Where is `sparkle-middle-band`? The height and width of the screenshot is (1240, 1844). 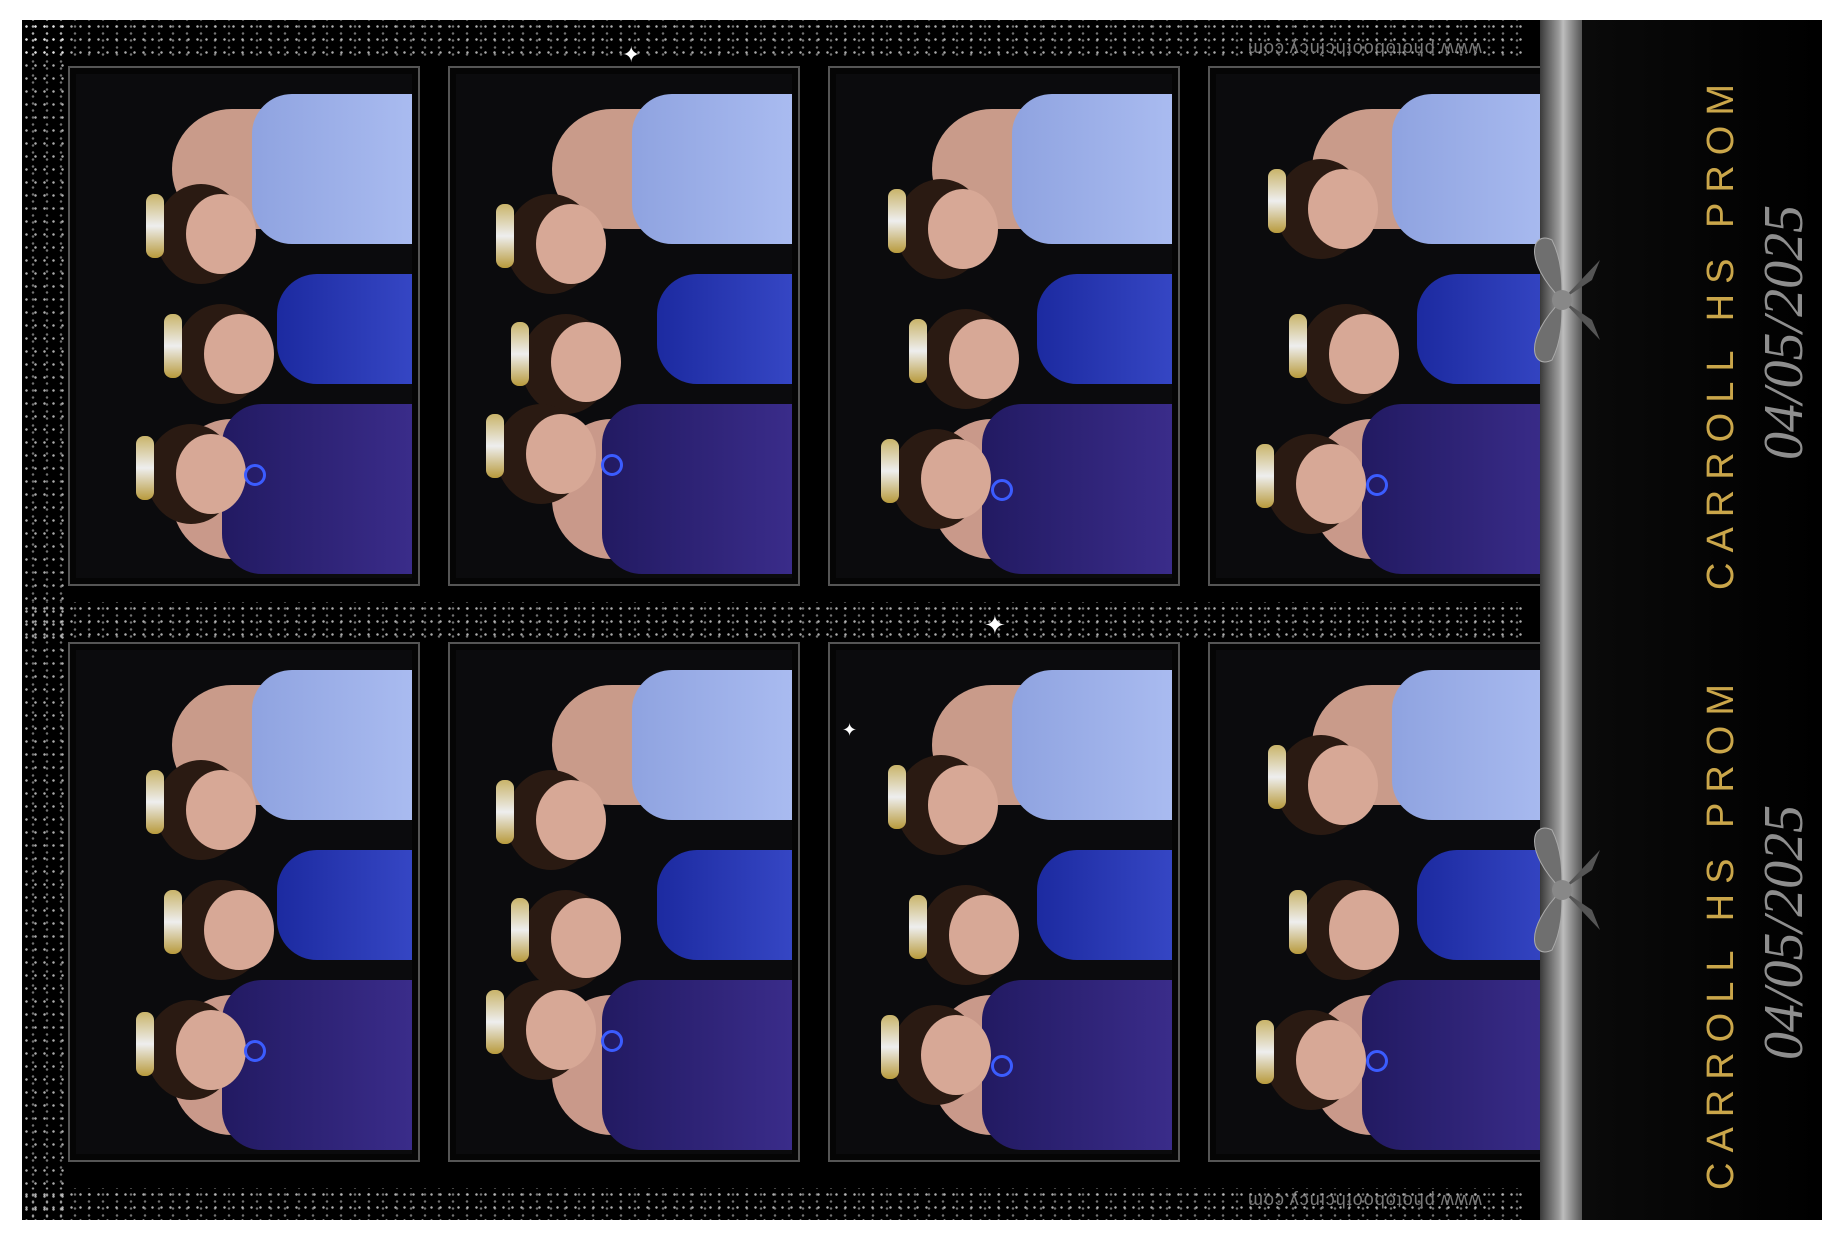 sparkle-middle-band is located at coordinates (772, 620).